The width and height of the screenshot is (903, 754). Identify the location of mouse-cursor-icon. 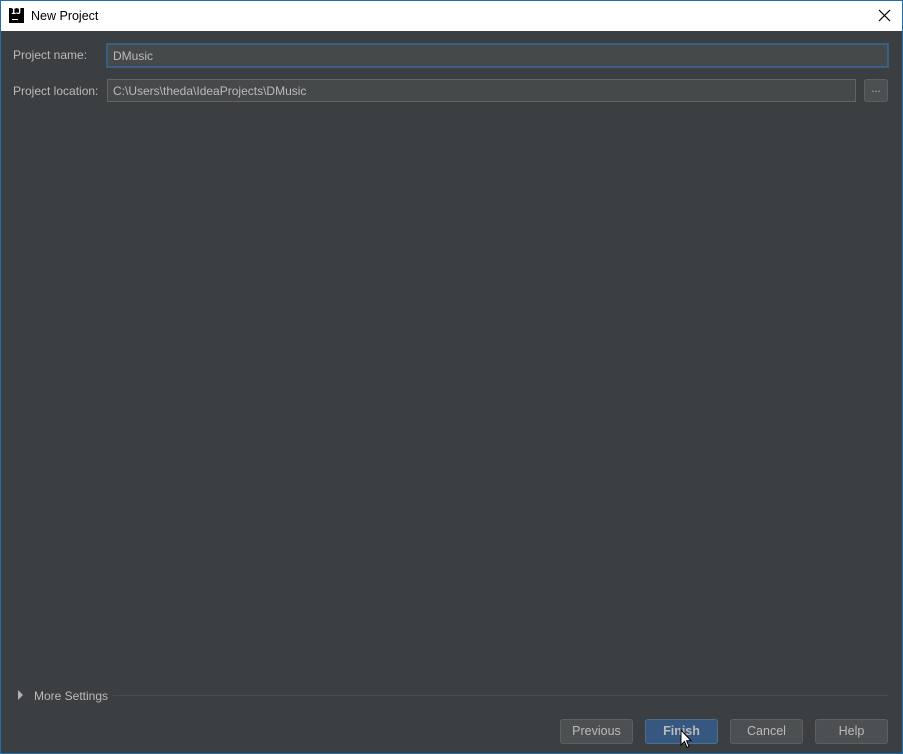
(686, 739).